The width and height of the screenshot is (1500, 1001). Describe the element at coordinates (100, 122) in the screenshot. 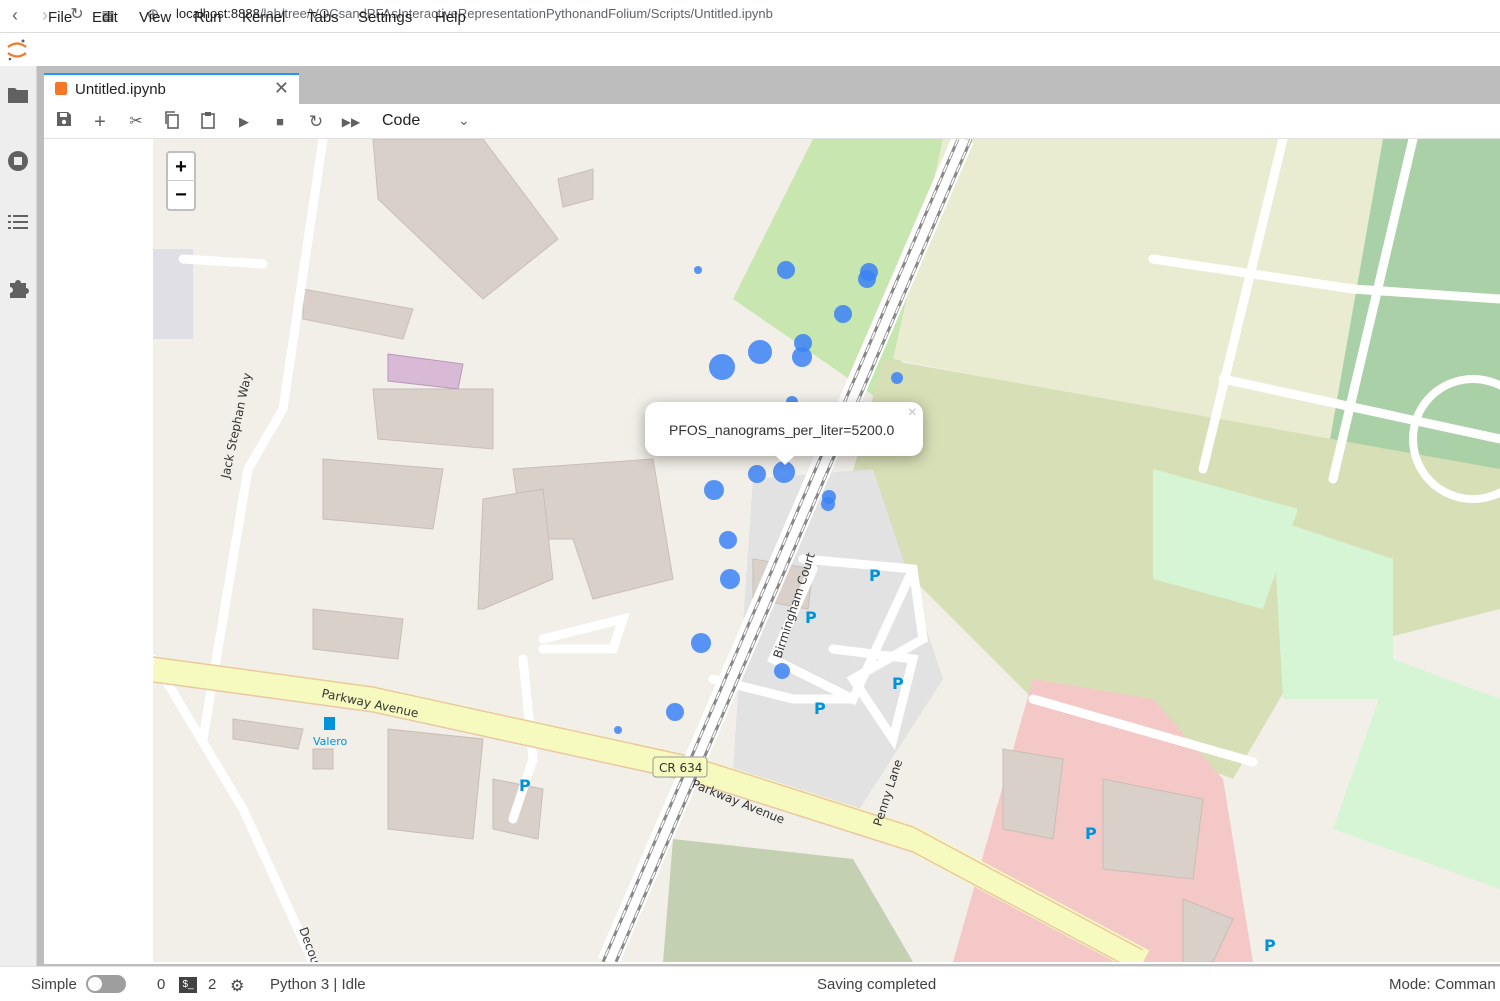

I see `insert-cell-icon: +` at that location.